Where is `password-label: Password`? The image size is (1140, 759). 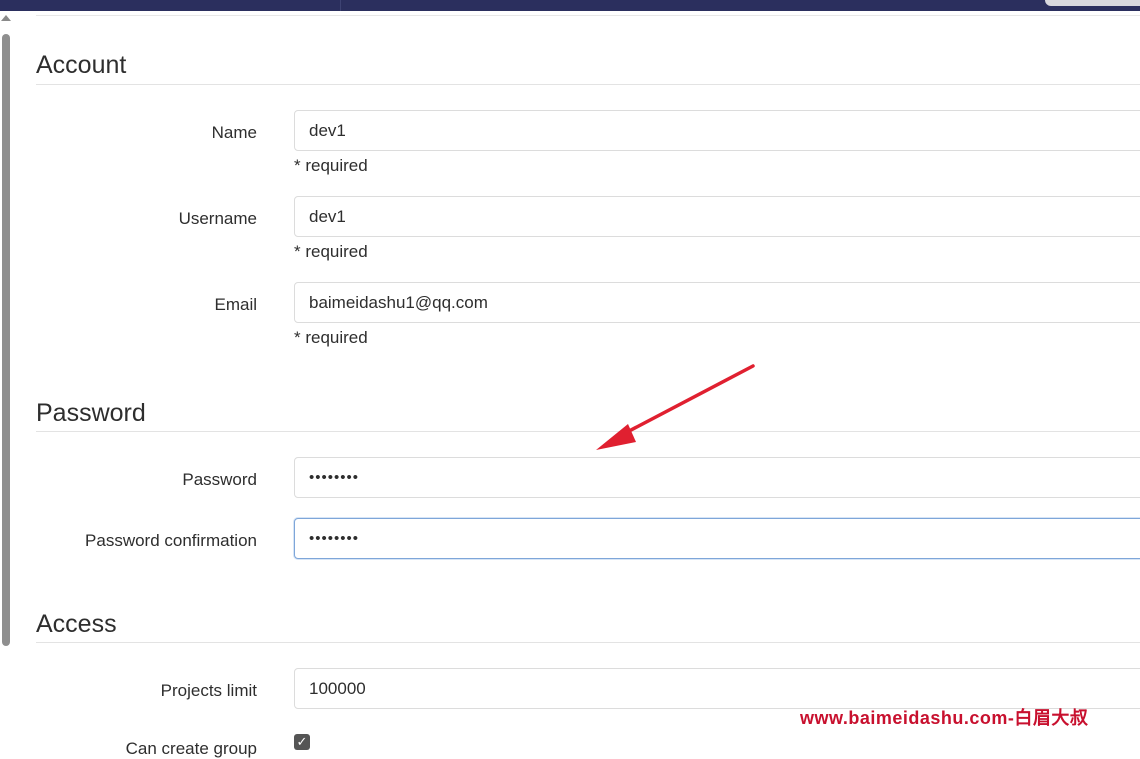 password-label: Password is located at coordinates (219, 479).